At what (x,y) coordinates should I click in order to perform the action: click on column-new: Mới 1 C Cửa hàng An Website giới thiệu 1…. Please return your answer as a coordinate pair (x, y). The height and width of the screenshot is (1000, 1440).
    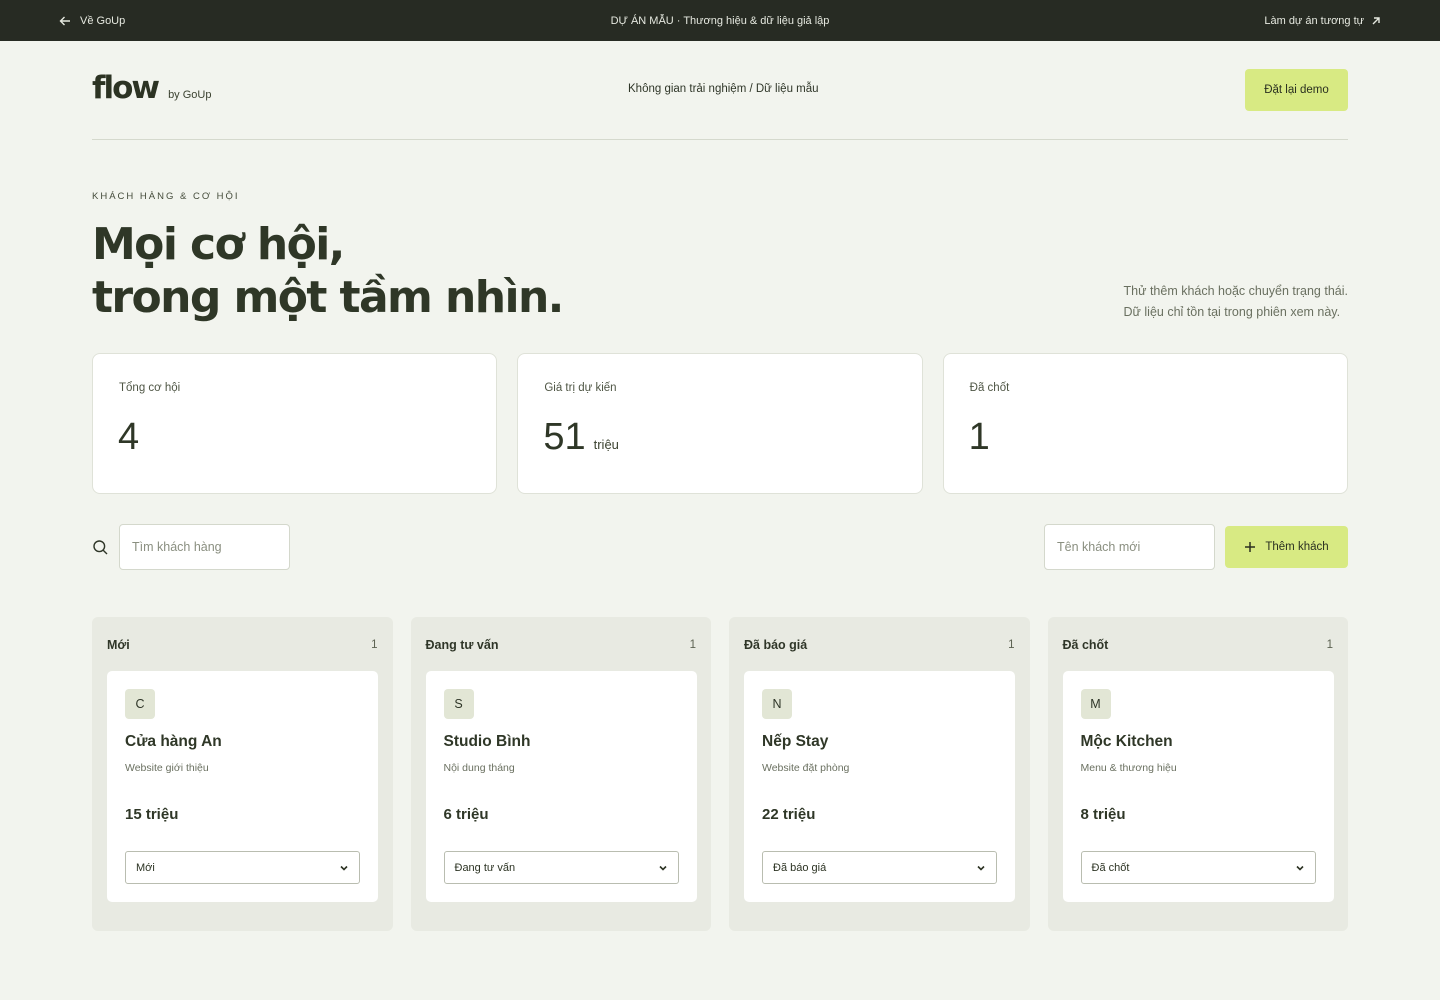
    Looking at the image, I should click on (242, 774).